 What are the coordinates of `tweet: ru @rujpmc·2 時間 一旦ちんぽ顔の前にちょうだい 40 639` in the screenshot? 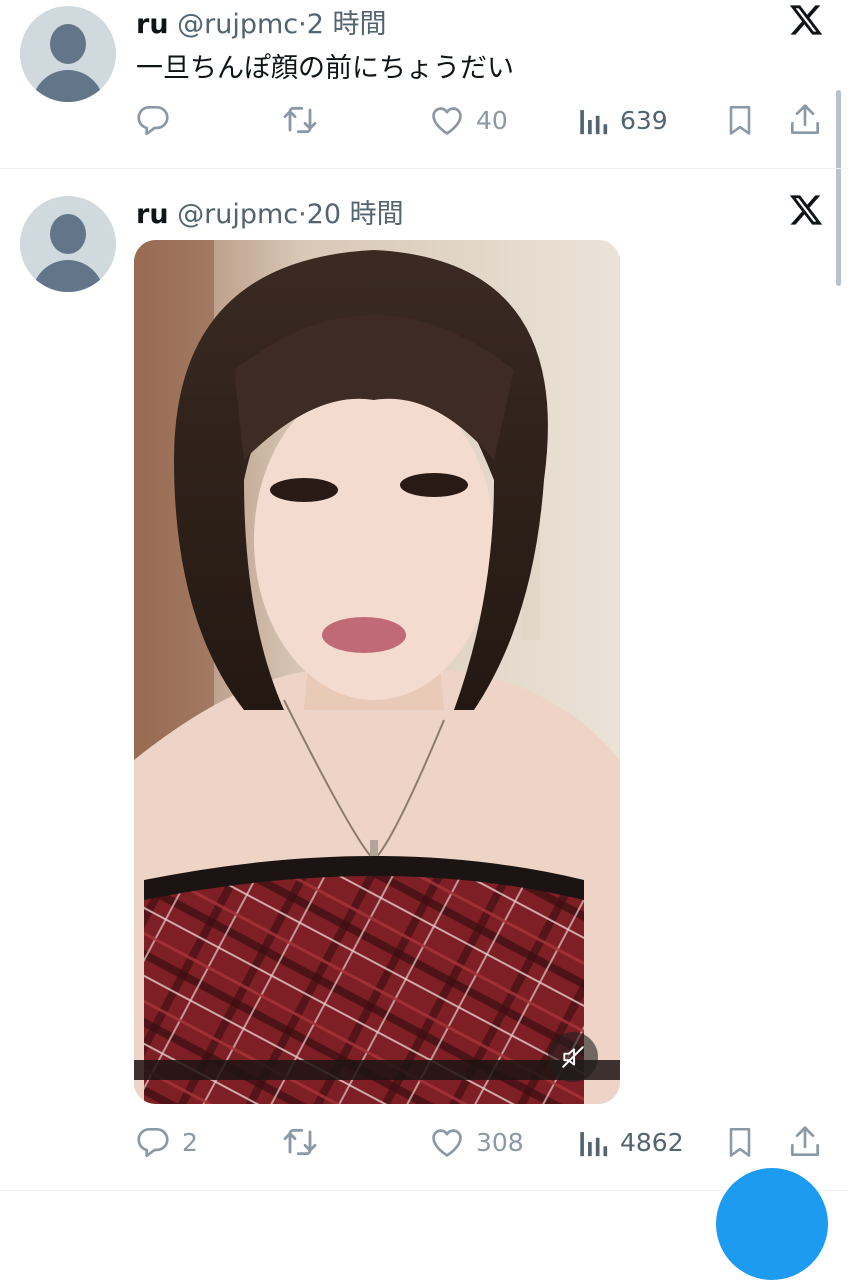 It's located at (424, 84).